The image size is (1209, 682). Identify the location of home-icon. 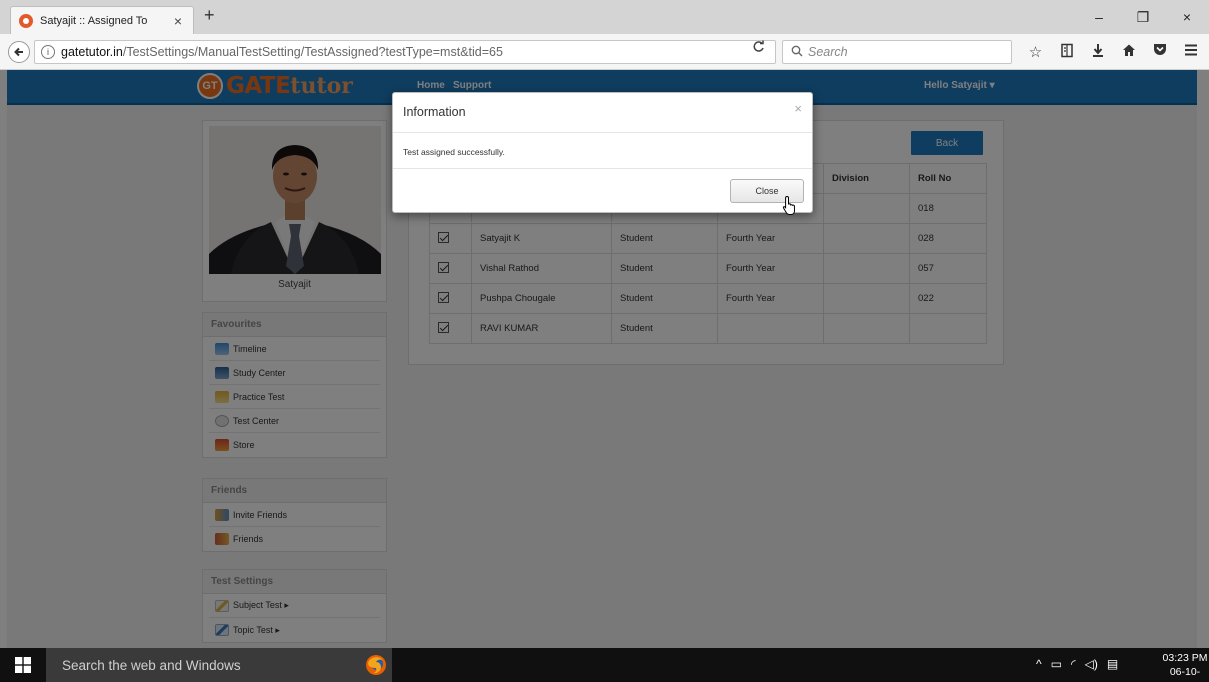
(1128, 52).